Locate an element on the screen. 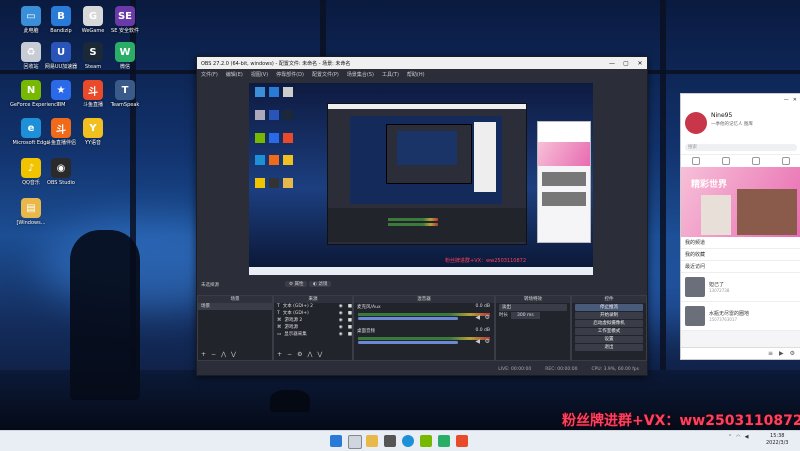  source-item: ⌘ 游戏源 ◉ ■ is located at coordinates (313, 327).